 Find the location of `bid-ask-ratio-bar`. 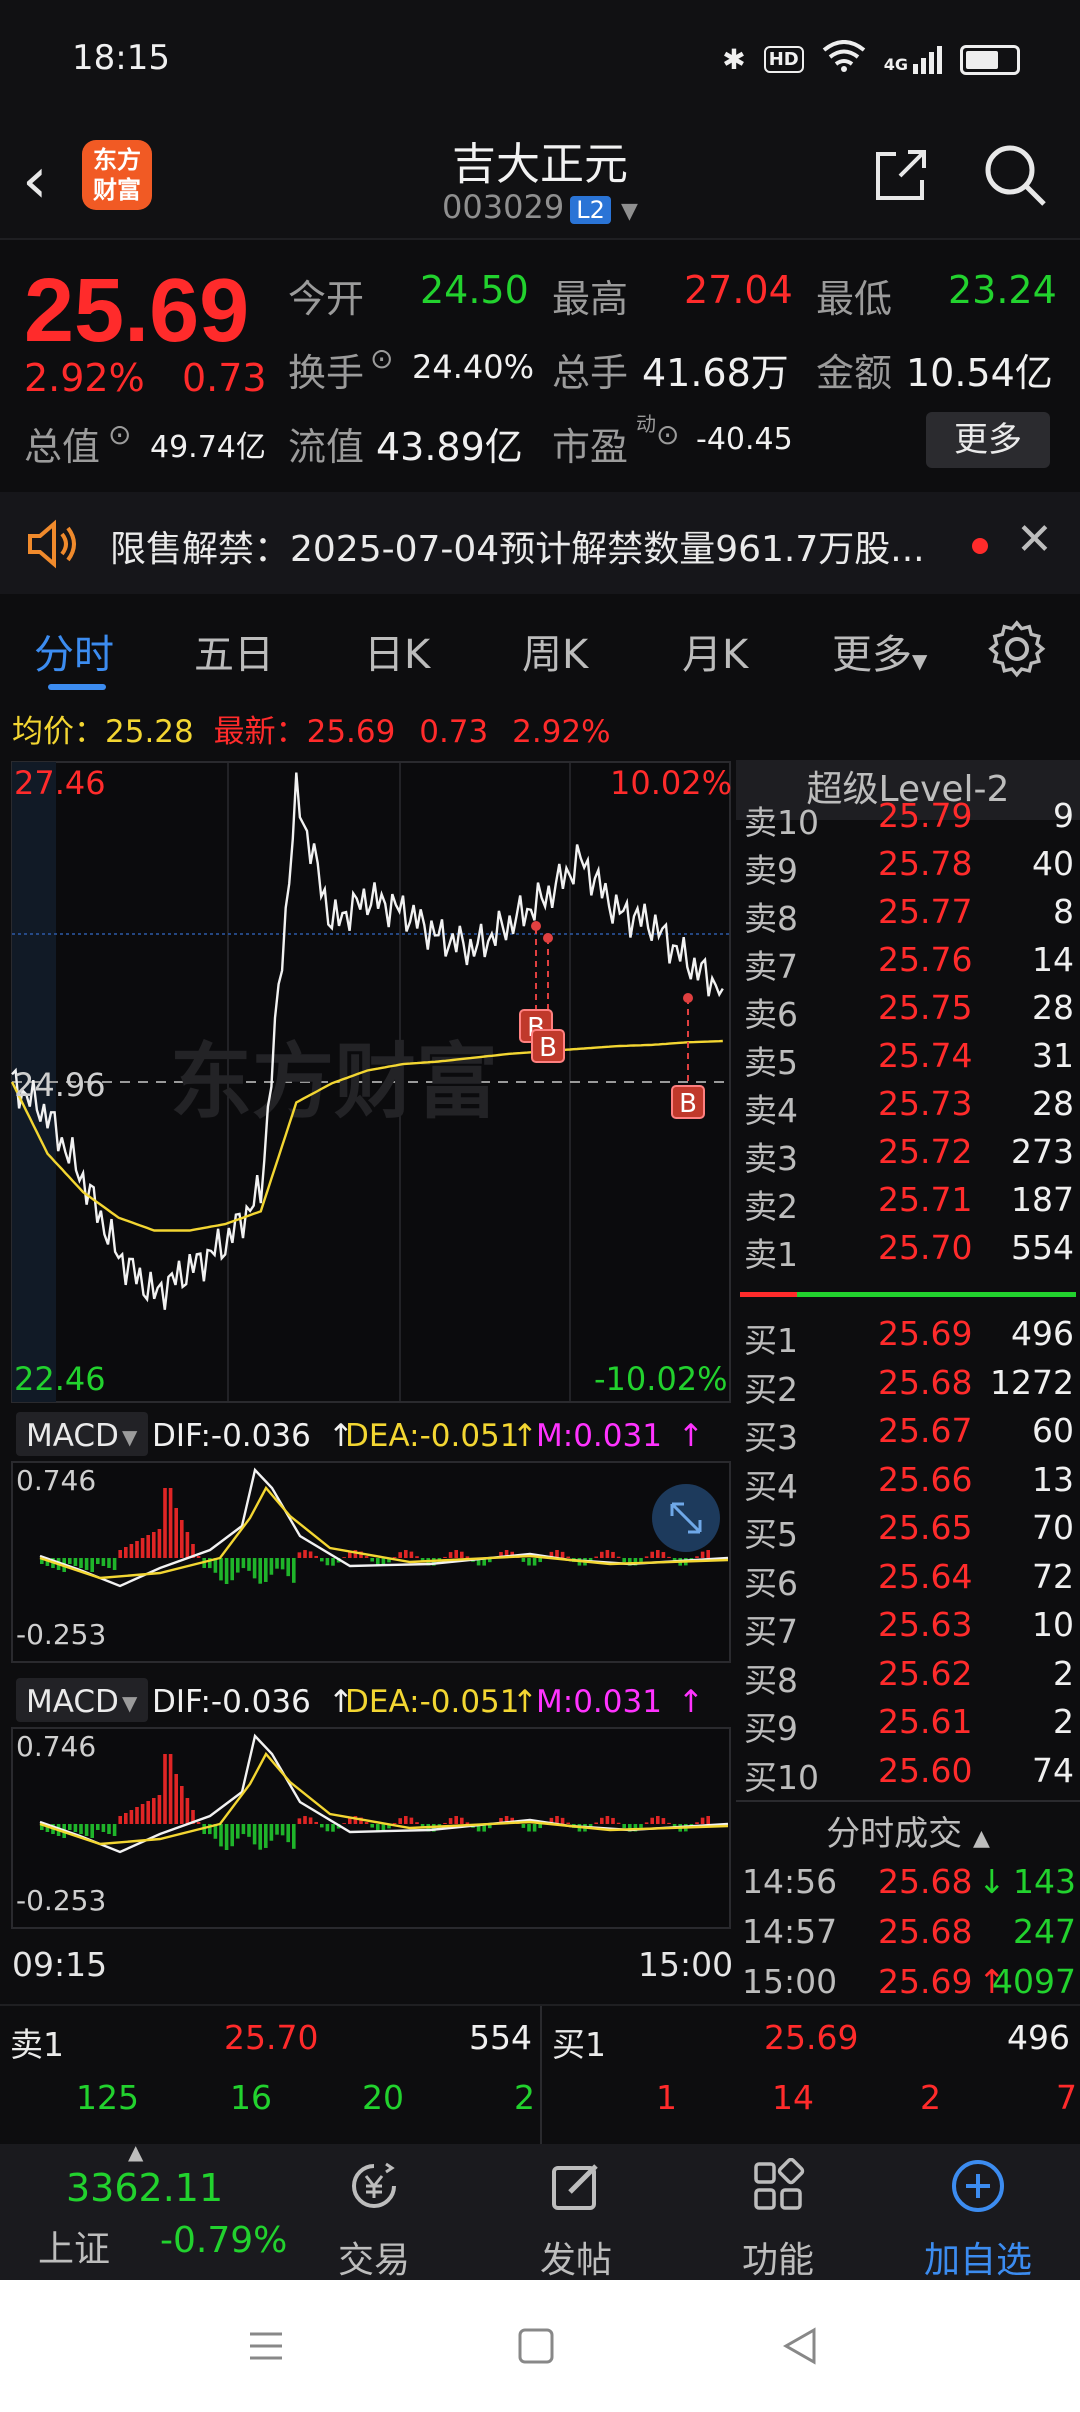

bid-ask-ratio-bar is located at coordinates (908, 1294).